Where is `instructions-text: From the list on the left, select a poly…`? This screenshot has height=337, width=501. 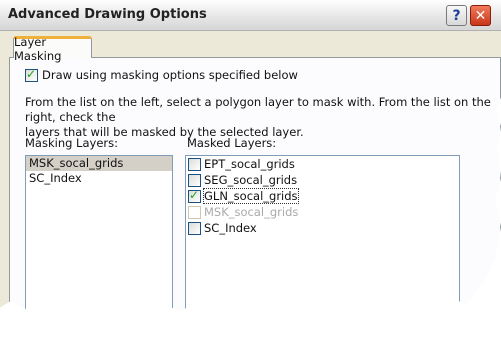 instructions-text: From the list on the left, select a poly… is located at coordinates (258, 117).